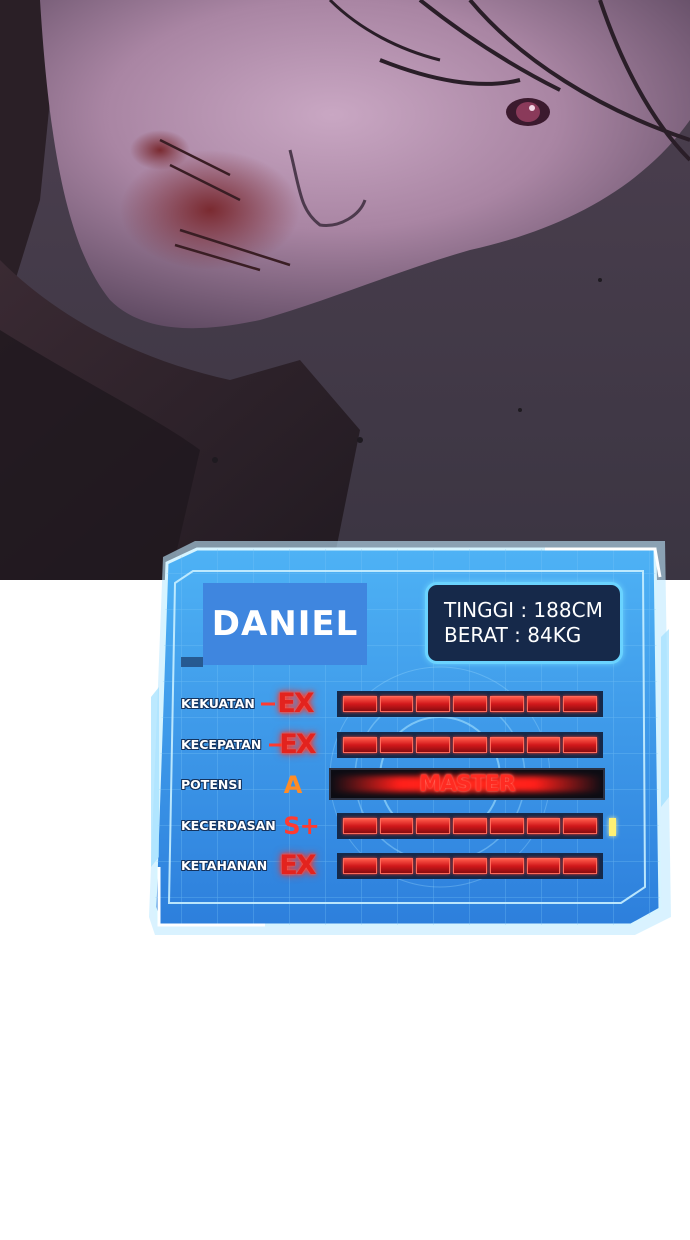  I want to click on attribute-label: KETAHANAN, so click(224, 865).